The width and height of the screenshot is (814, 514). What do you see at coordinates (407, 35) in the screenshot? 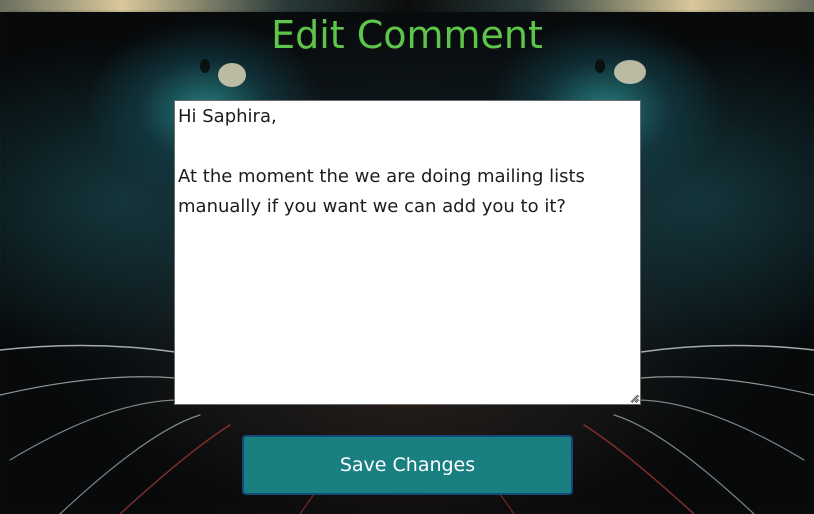
I see `page-title: Edit Comment` at bounding box center [407, 35].